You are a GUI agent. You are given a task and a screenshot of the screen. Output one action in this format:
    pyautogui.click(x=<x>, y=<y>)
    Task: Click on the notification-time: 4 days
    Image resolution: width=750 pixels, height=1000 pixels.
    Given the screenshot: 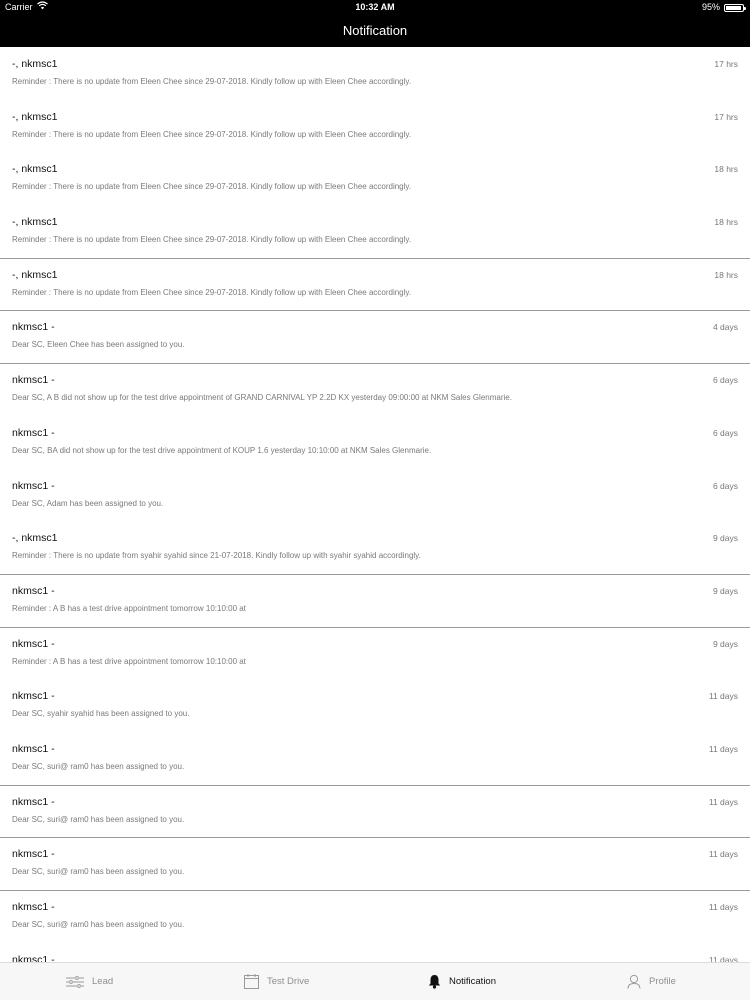 What is the action you would take?
    pyautogui.click(x=725, y=327)
    